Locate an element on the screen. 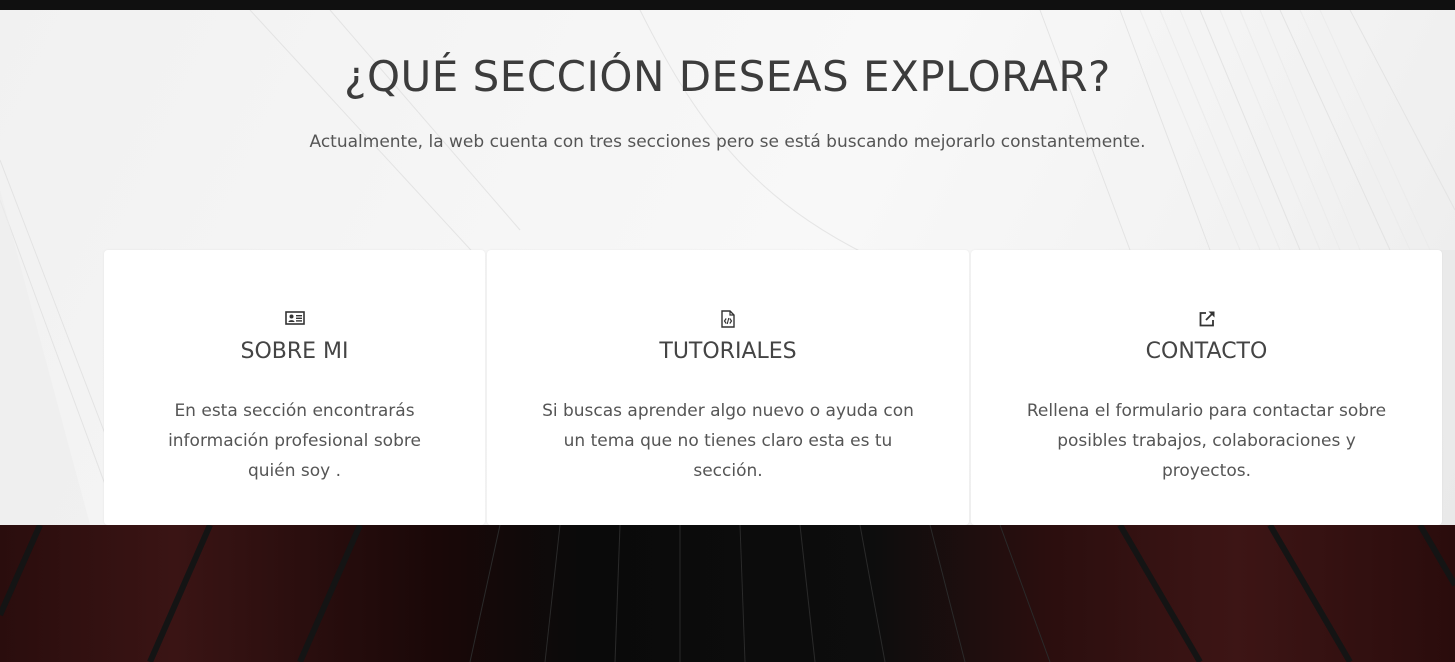 Image resolution: width=1455 pixels, height=662 pixels. card-title: CONTACTO is located at coordinates (1206, 351).